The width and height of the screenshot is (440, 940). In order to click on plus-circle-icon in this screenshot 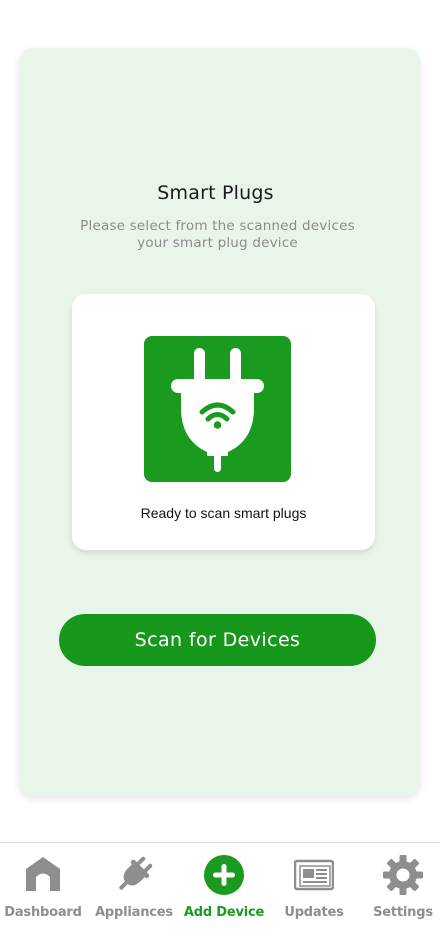, I will do `click(224, 875)`.